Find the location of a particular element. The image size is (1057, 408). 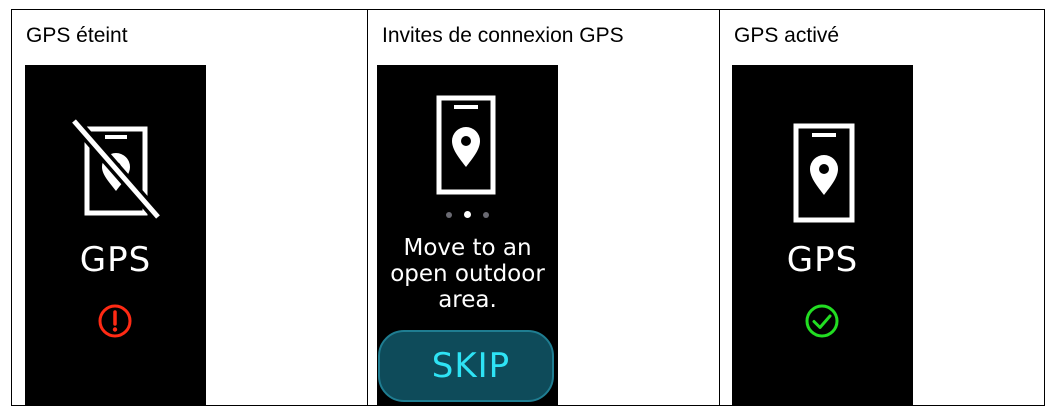

page-indicator is located at coordinates (467, 212).